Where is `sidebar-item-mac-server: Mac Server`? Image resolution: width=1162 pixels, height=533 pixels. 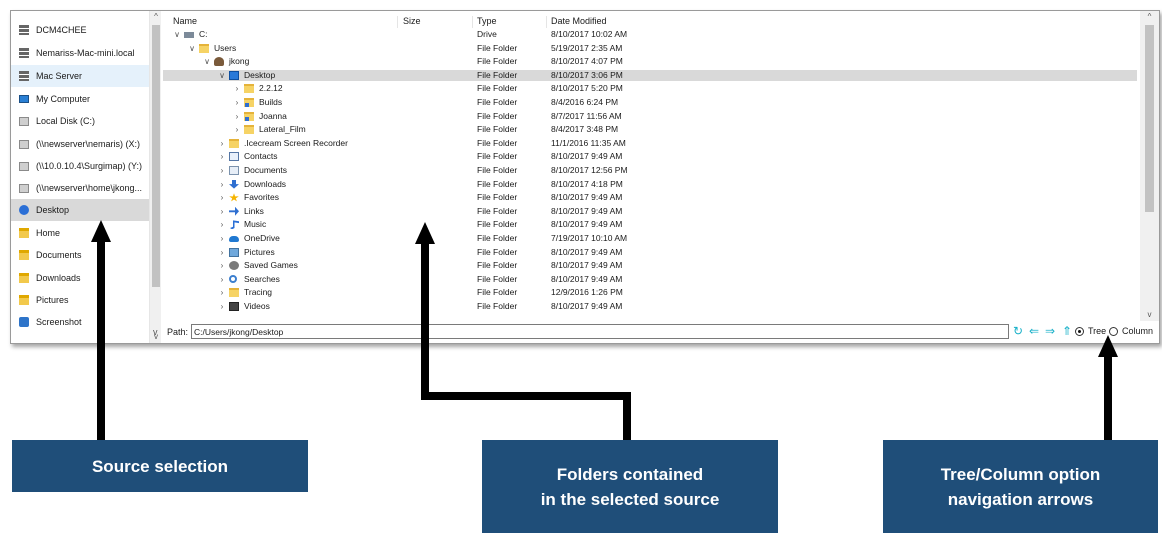
sidebar-item-mac-server: Mac Server is located at coordinates (80, 76).